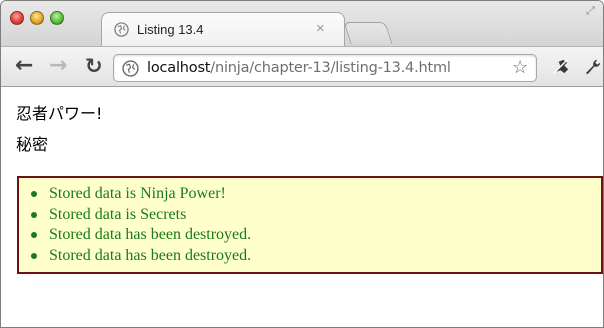 This screenshot has height=328, width=604. What do you see at coordinates (330, 68) in the screenshot?
I see `url-path: /ninja/chapter-13/listing-13.4.html` at bounding box center [330, 68].